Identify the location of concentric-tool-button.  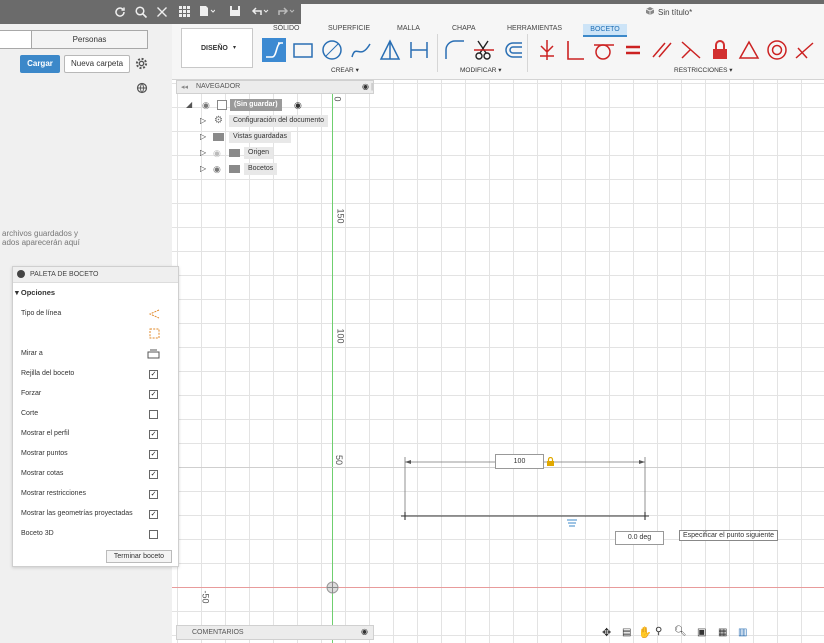
(777, 50).